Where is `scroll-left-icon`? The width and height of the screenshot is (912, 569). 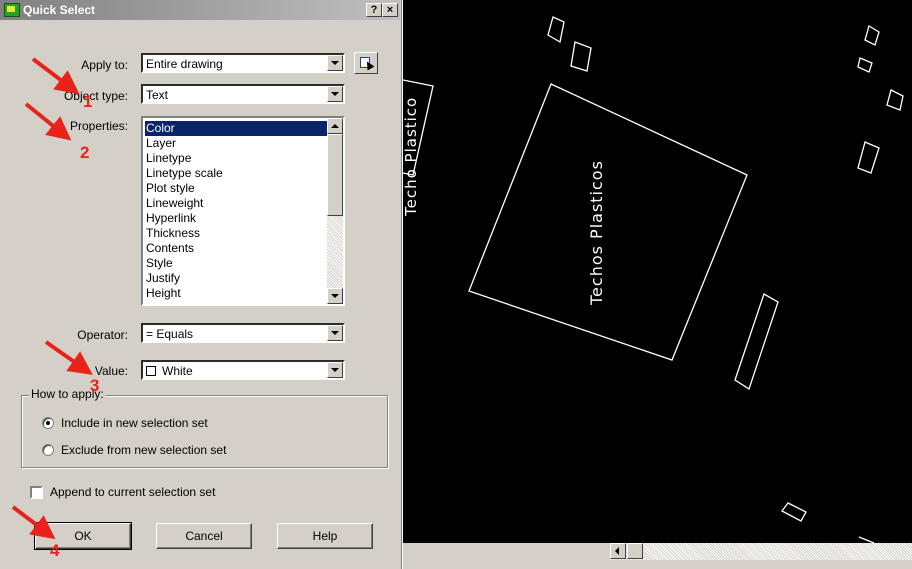 scroll-left-icon is located at coordinates (618, 551).